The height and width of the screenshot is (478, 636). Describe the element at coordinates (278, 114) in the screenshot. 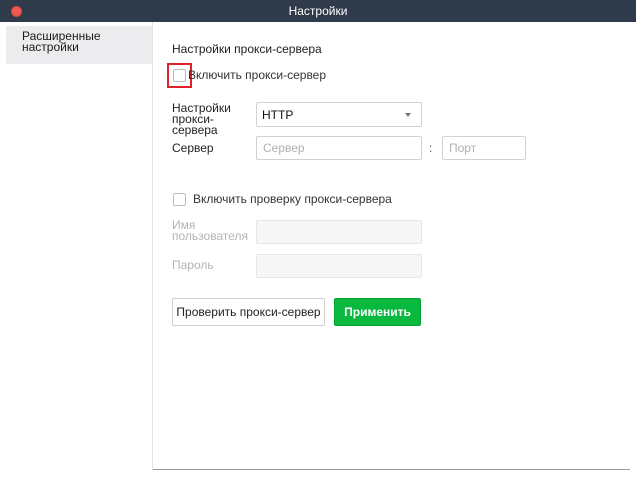

I see `proxy-type-value: HTTP` at that location.